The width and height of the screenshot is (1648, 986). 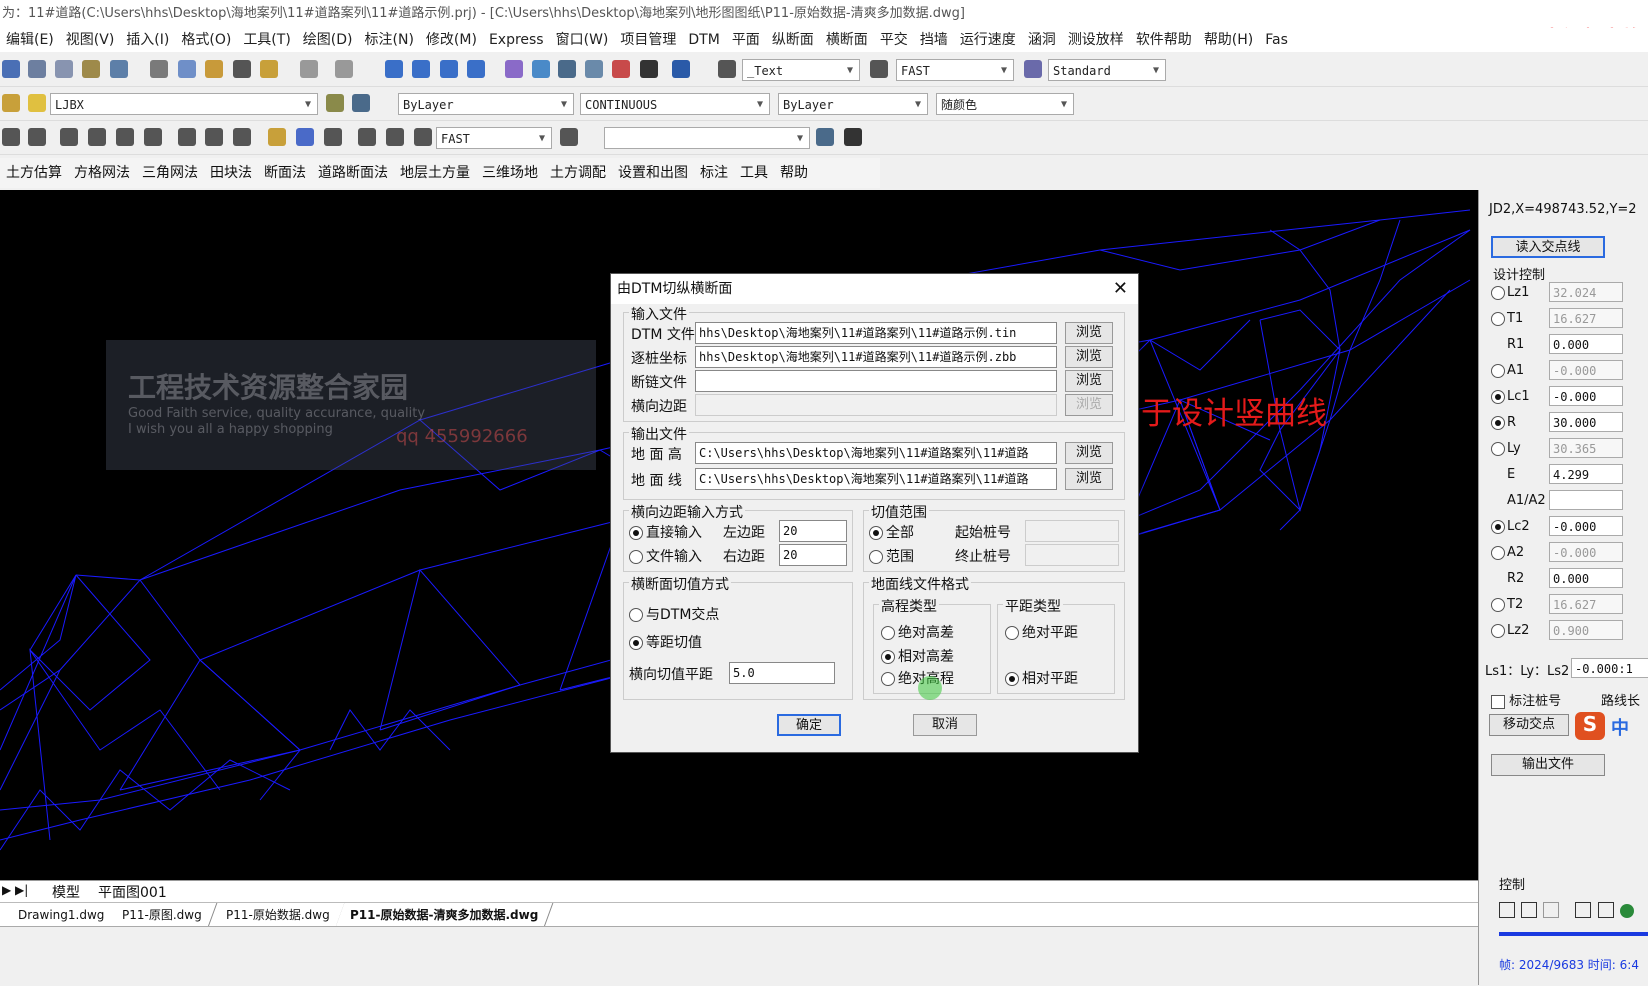 What do you see at coordinates (567, 69) in the screenshot?
I see `tool-palette-icon` at bounding box center [567, 69].